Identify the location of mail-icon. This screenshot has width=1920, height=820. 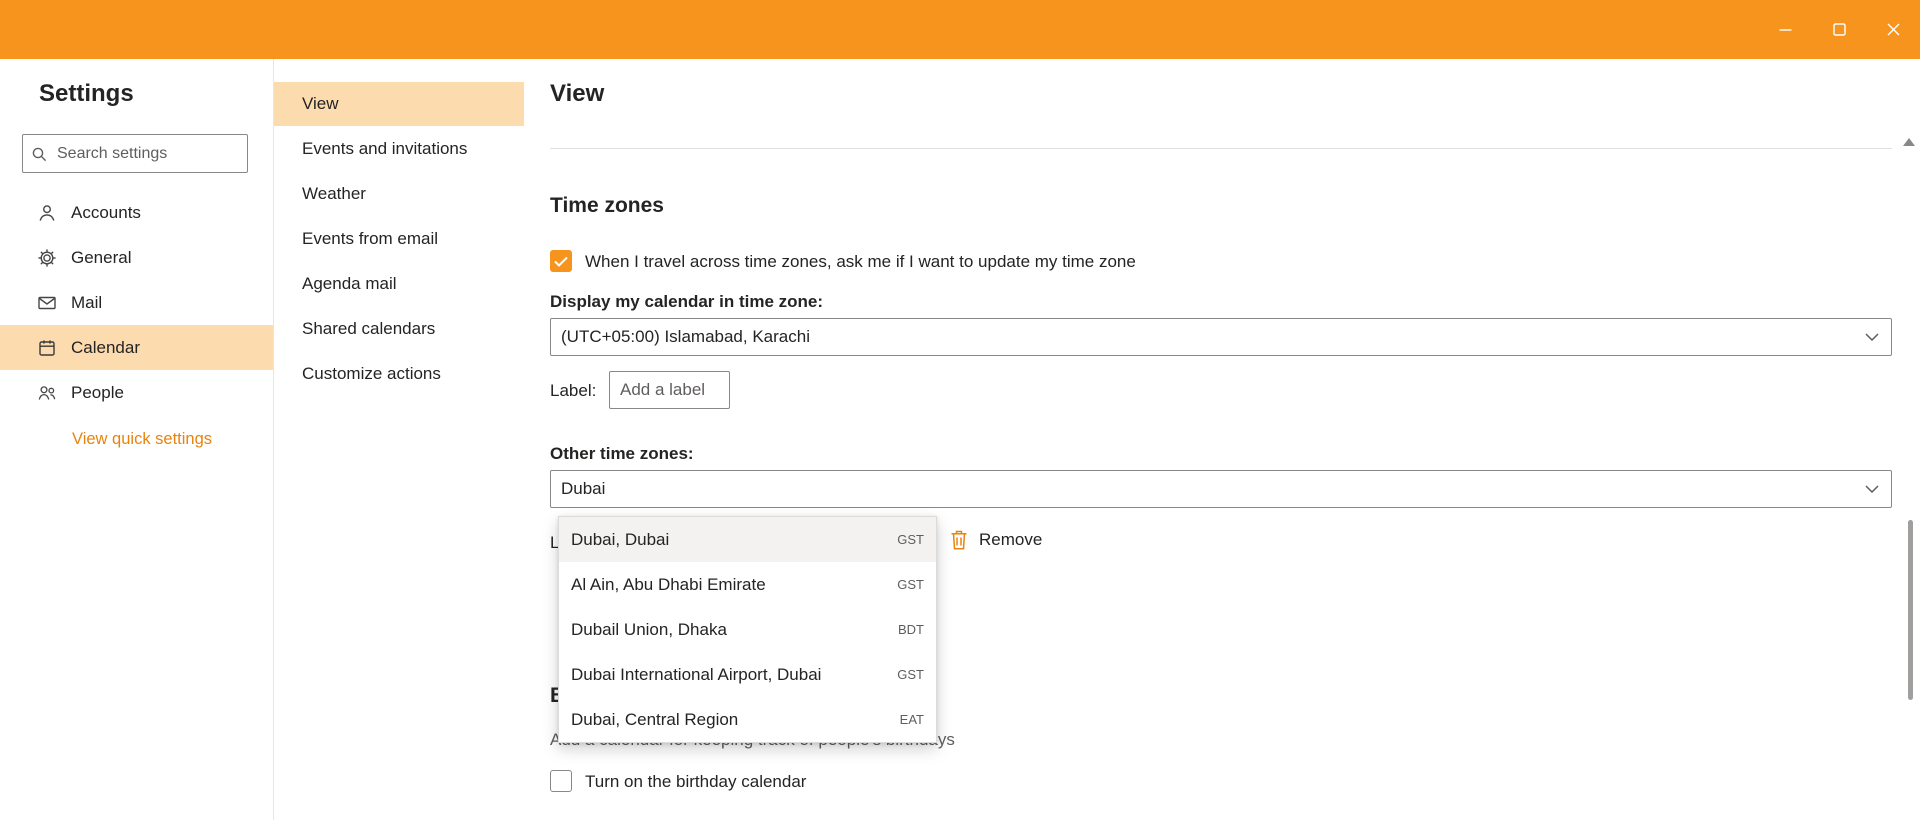
(47, 303).